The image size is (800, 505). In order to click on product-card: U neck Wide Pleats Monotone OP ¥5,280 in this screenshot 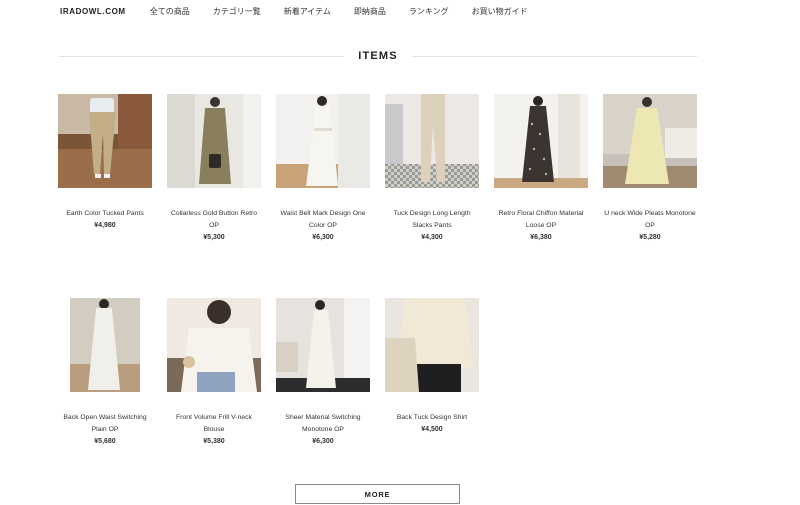, I will do `click(650, 167)`.